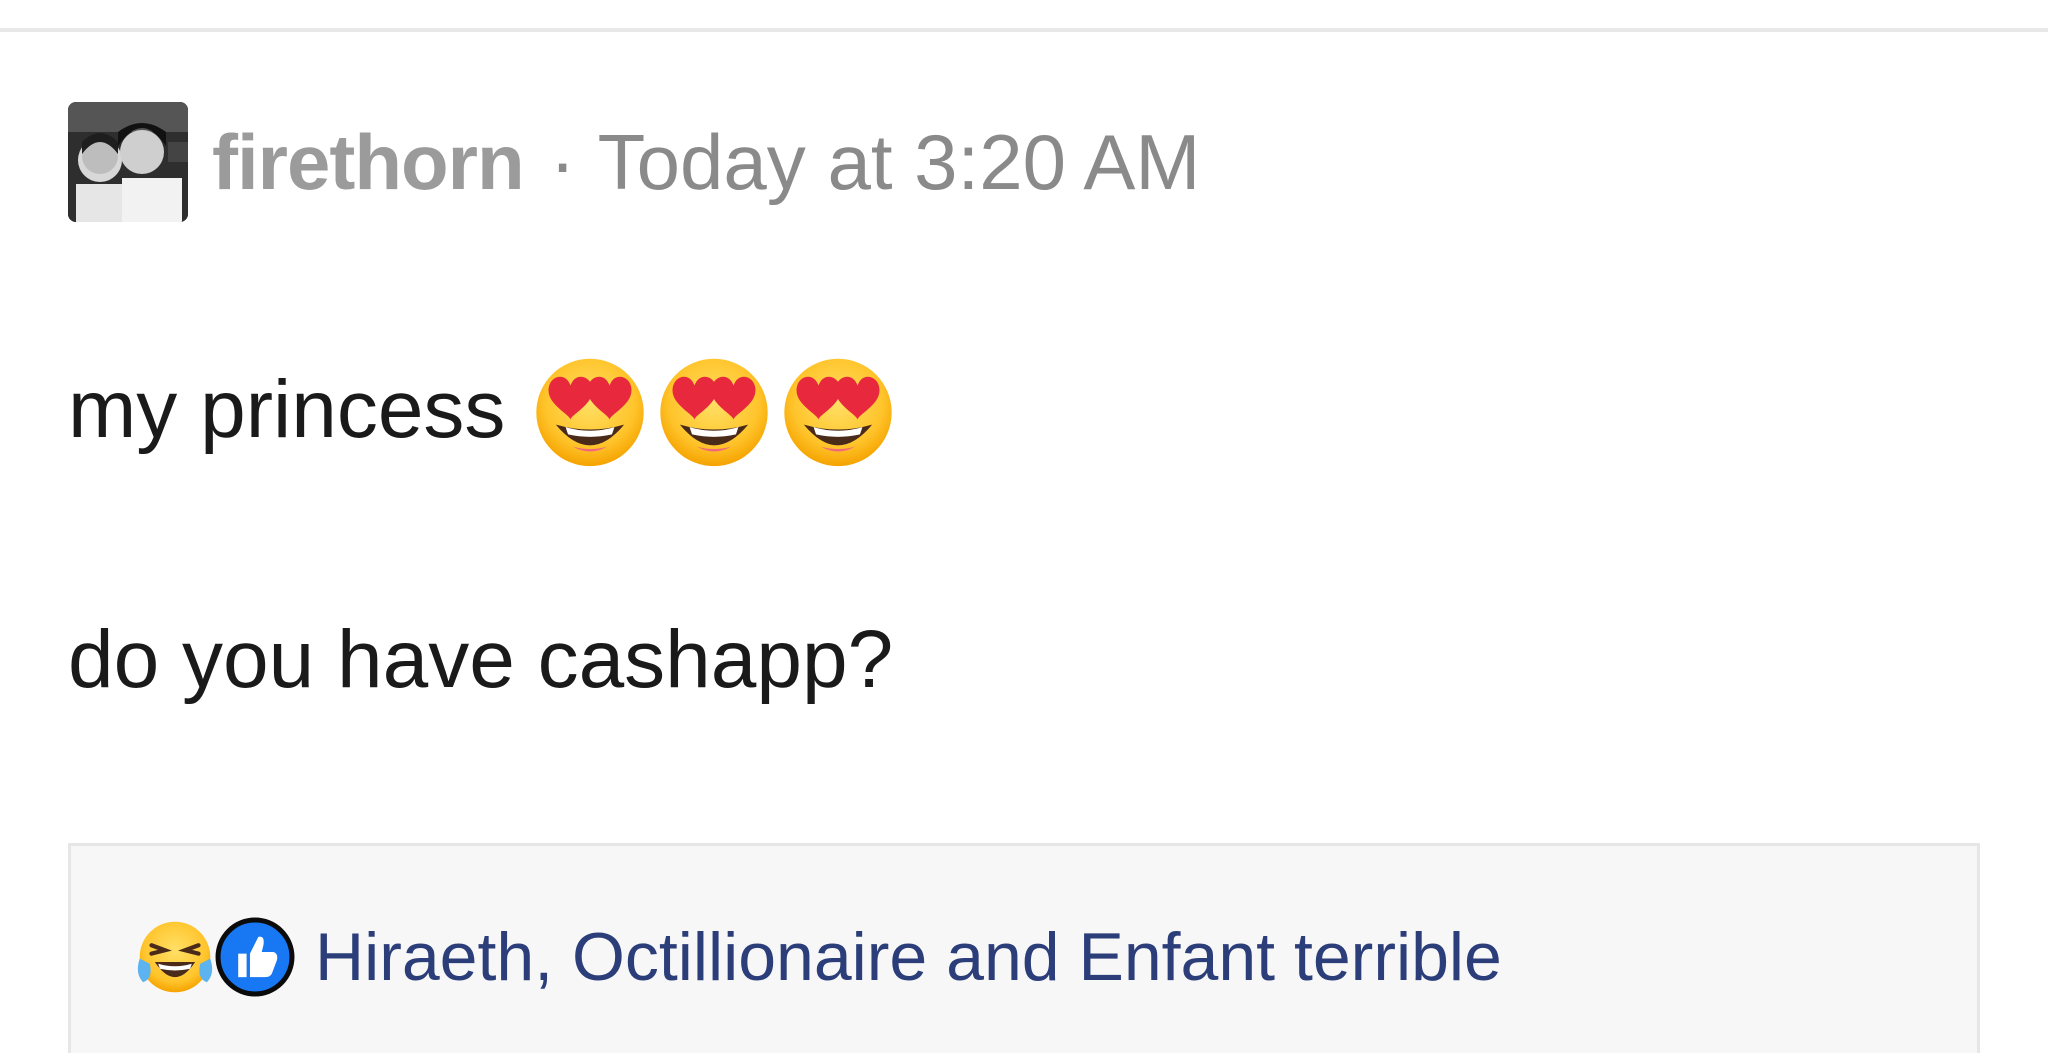 The image size is (2048, 1053). I want to click on message-text-2: do you have cashapp?, so click(481, 659).